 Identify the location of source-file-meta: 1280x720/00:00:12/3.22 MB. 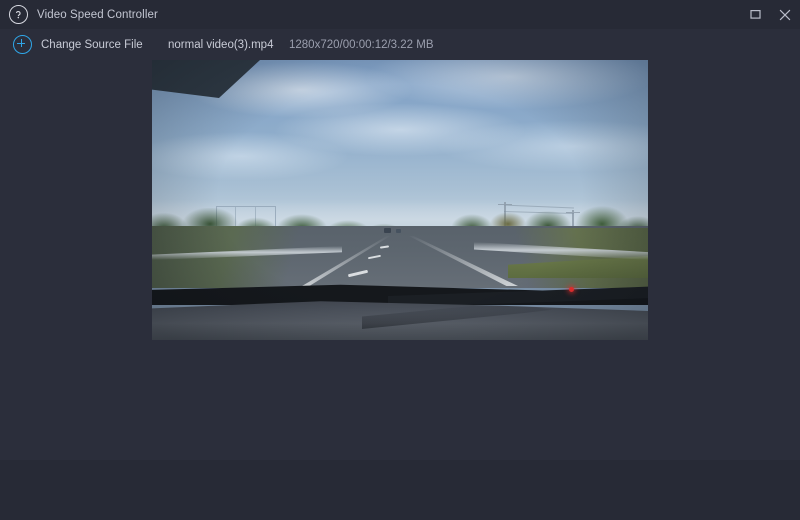
(361, 44).